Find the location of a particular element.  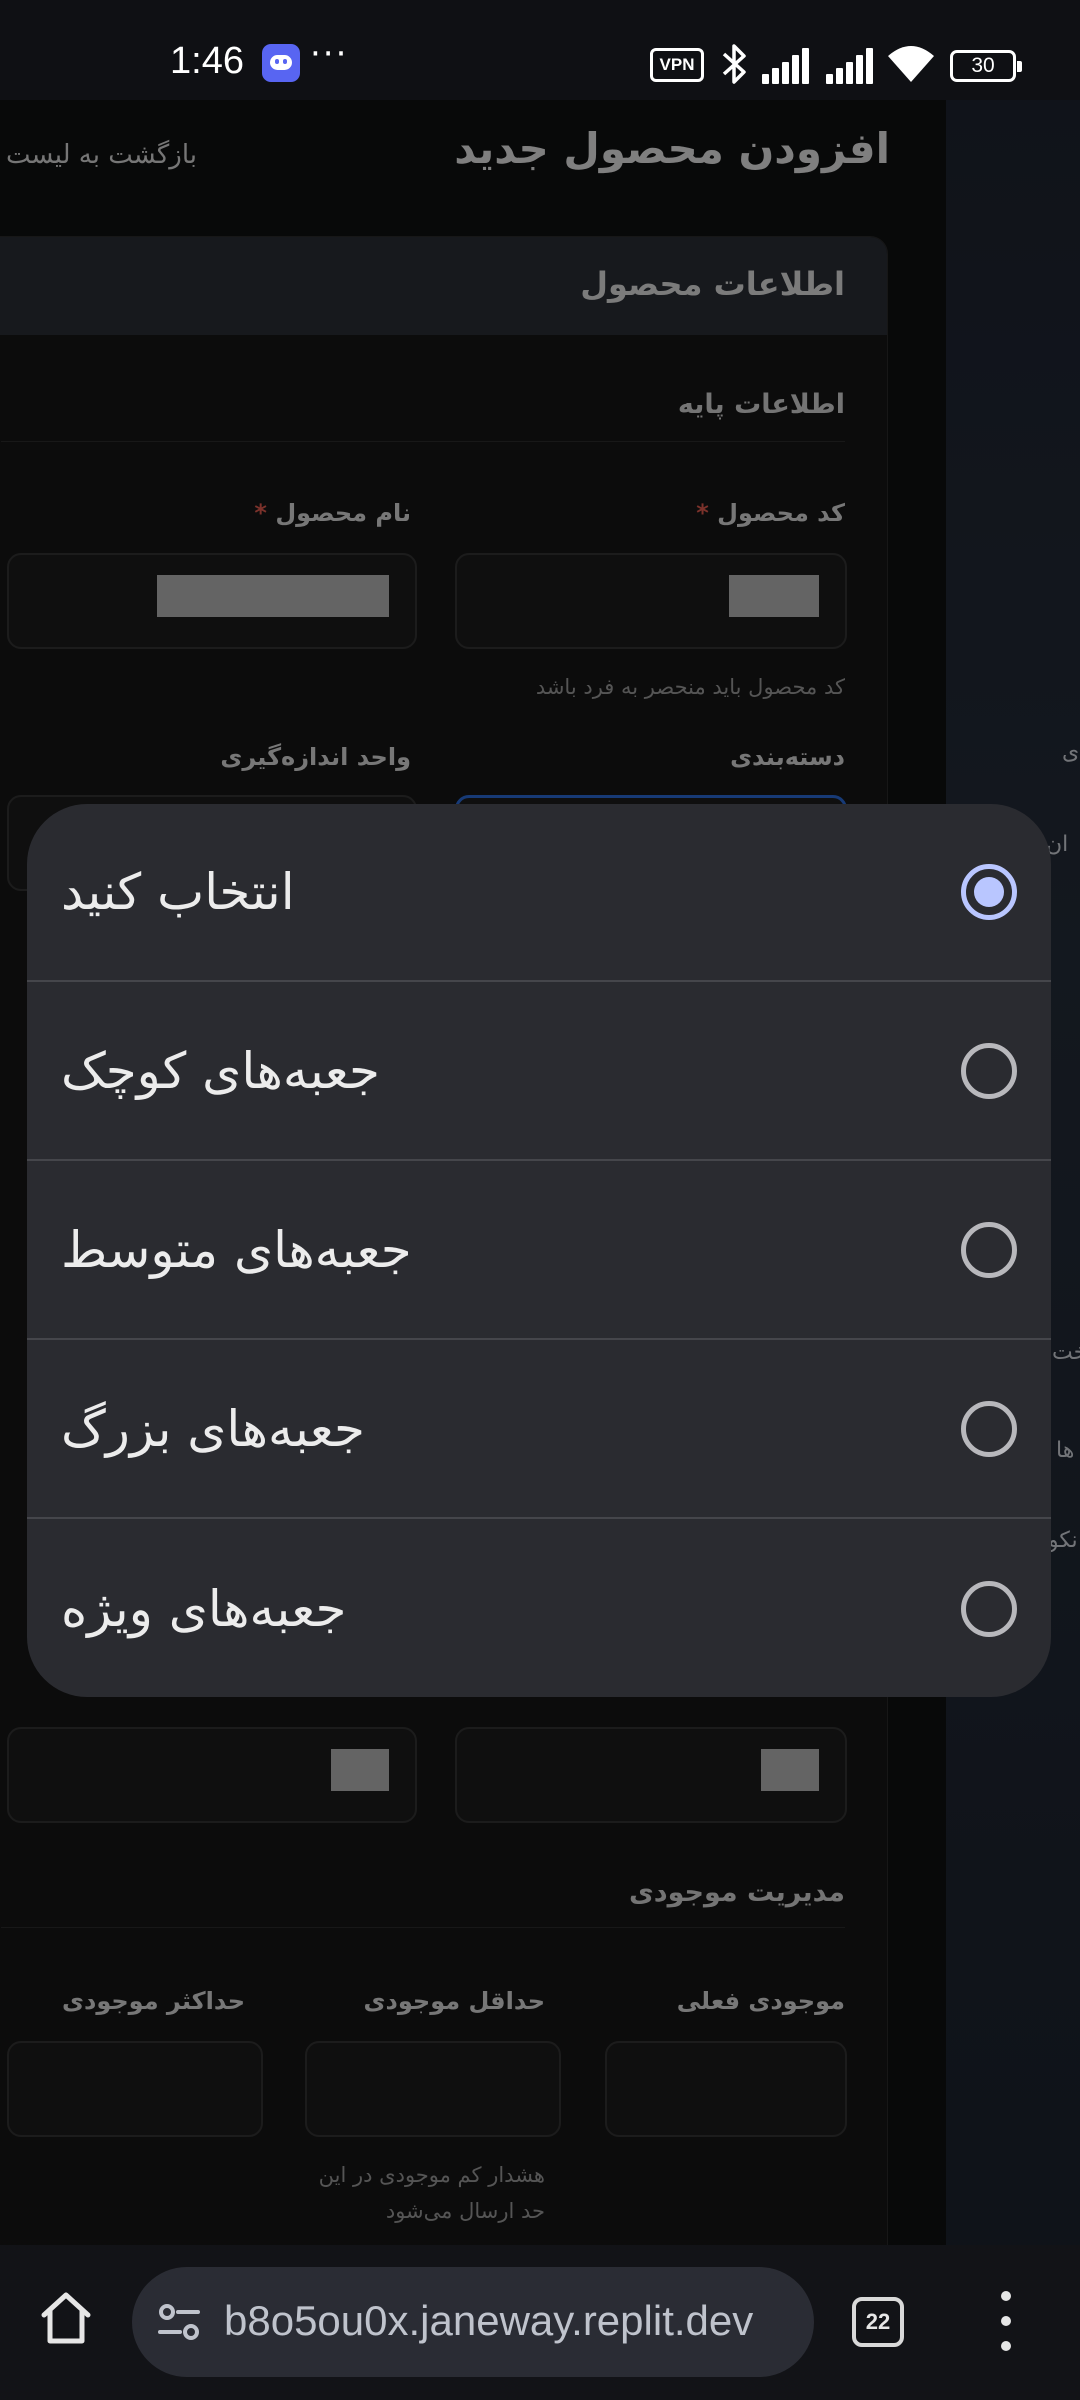

signal-sim2-icon is located at coordinates (852, 66).